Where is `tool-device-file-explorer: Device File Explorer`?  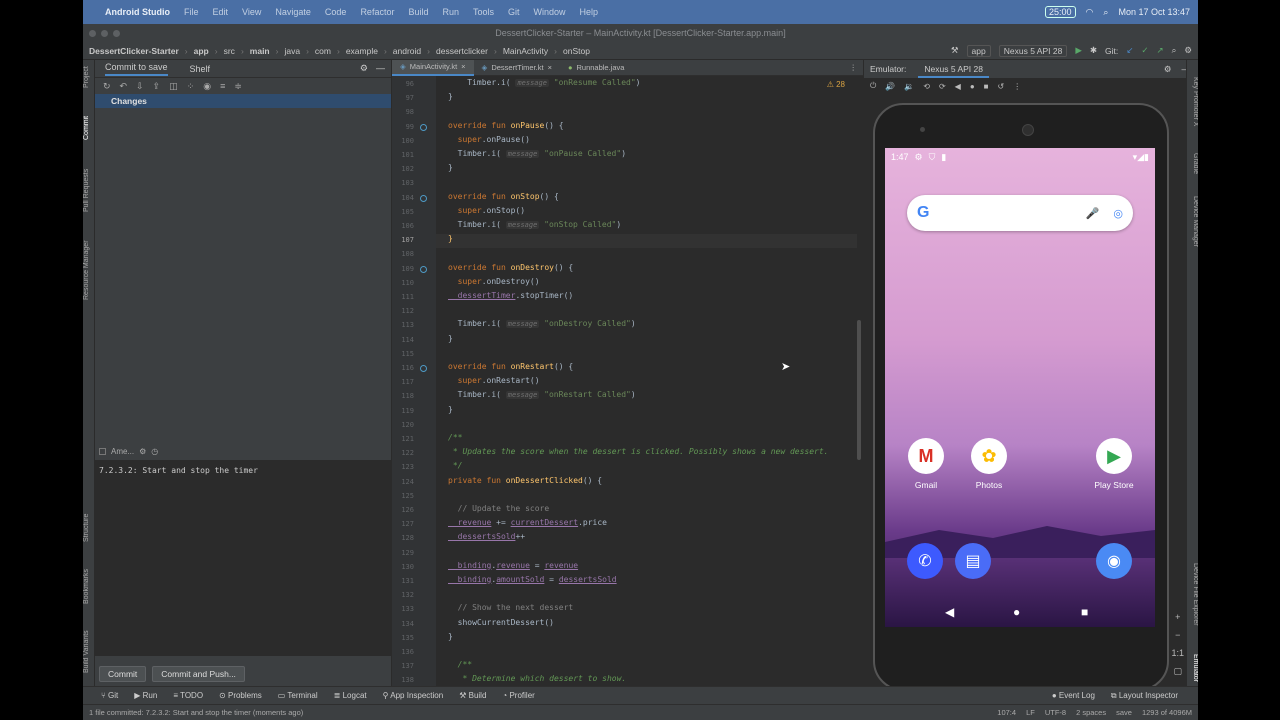 tool-device-file-explorer: Device File Explorer is located at coordinates (1192, 594).